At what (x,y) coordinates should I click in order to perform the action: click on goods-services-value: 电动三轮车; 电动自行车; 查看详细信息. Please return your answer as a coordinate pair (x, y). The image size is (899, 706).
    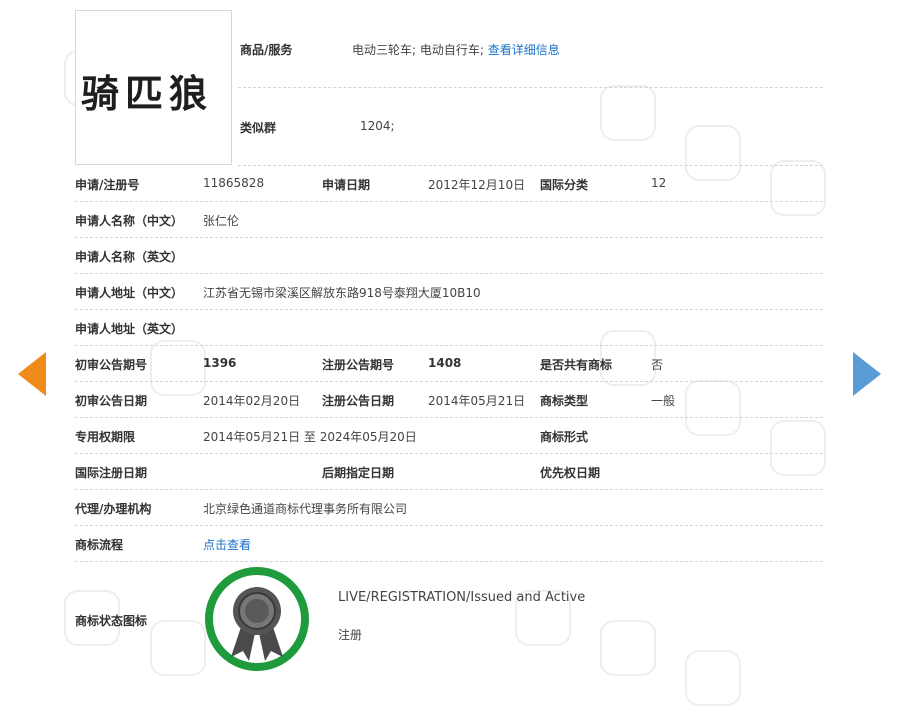
    Looking at the image, I should click on (456, 49).